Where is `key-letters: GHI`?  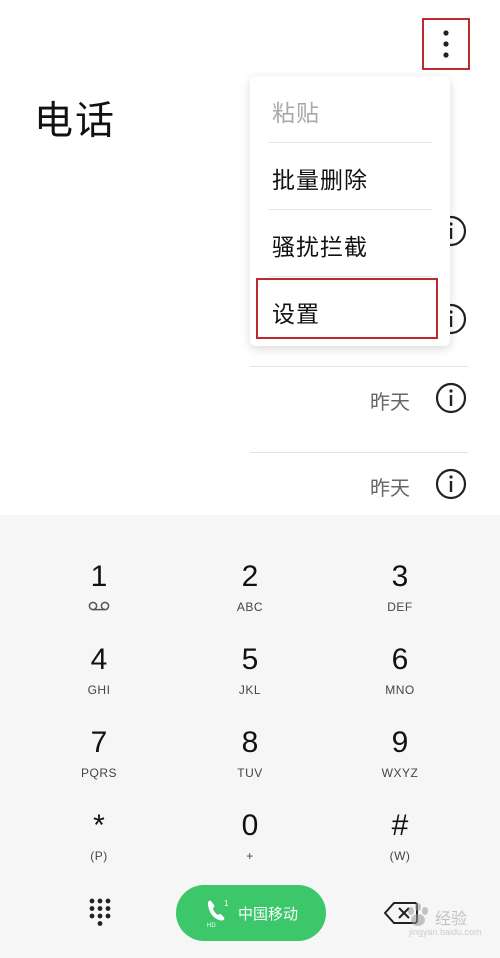
key-letters: GHI is located at coordinates (99, 690).